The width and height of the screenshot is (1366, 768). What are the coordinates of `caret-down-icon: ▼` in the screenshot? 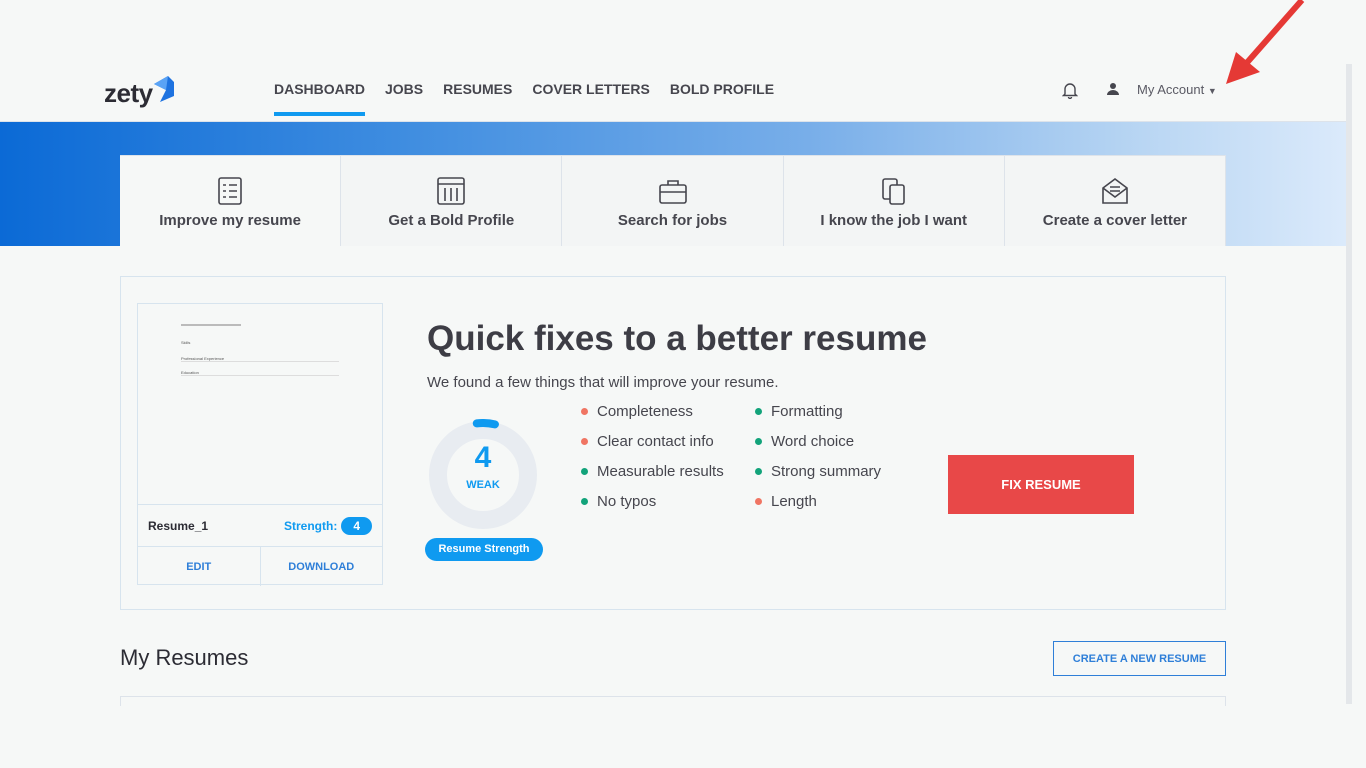 It's located at (1212, 91).